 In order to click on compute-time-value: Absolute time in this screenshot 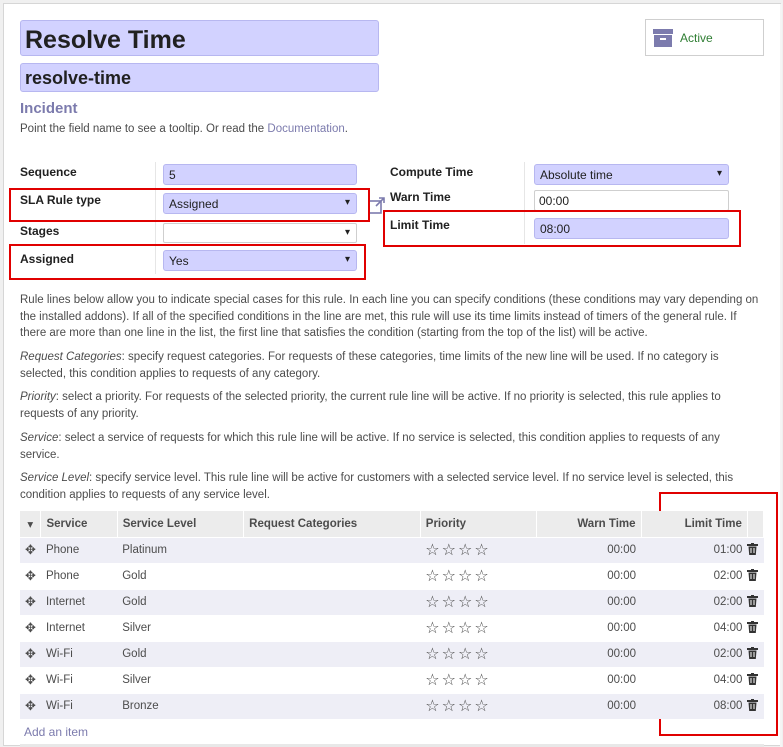, I will do `click(576, 175)`.